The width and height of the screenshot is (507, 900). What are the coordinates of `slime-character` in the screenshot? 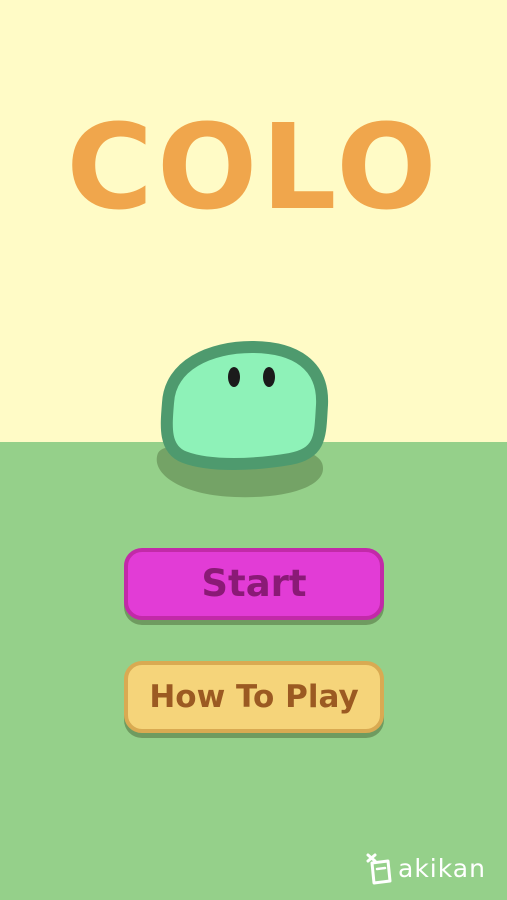 It's located at (240, 422).